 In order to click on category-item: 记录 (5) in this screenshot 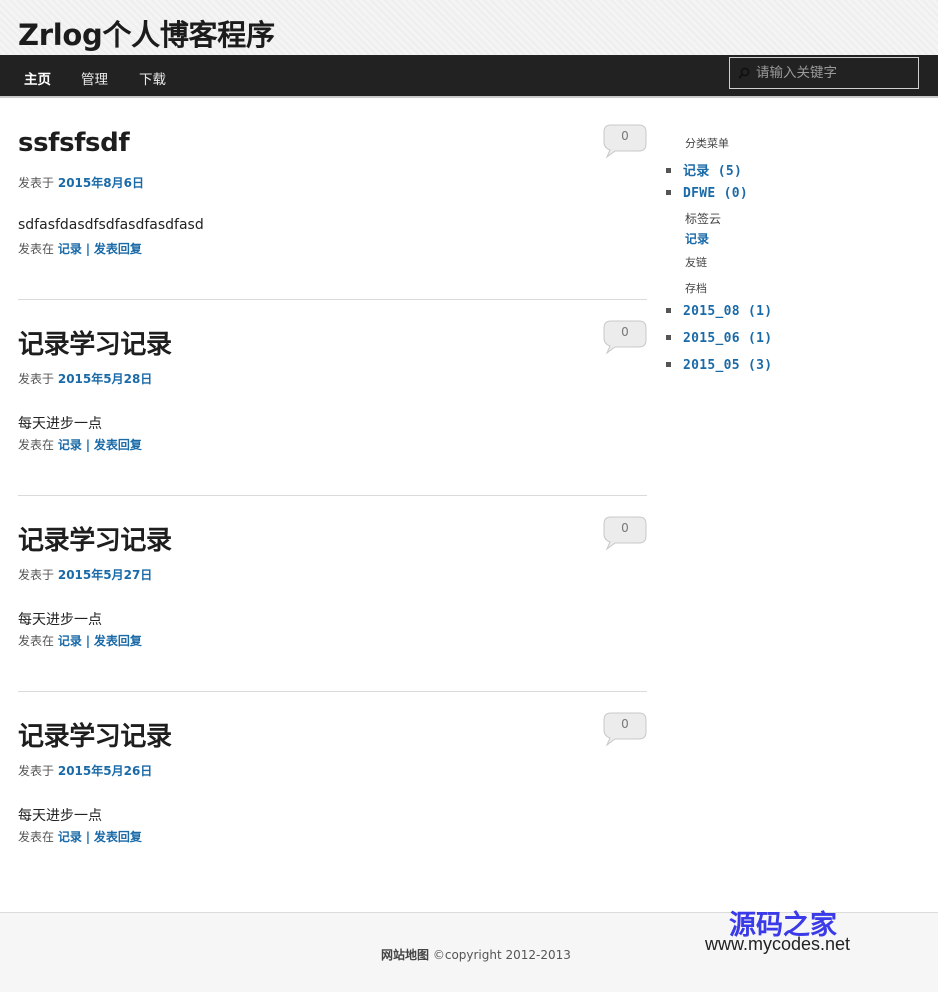, I will do `click(704, 169)`.